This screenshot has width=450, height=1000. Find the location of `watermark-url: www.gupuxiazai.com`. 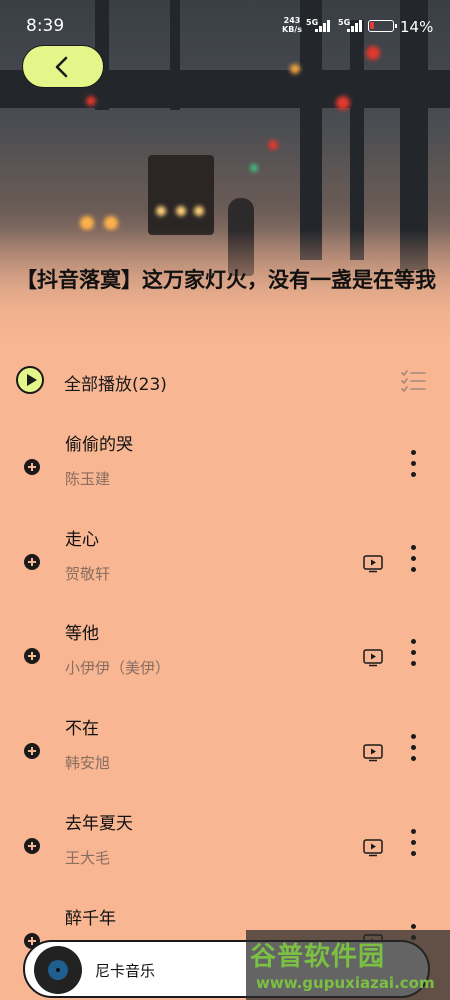

watermark-url: www.gupuxiazai.com is located at coordinates (345, 983).